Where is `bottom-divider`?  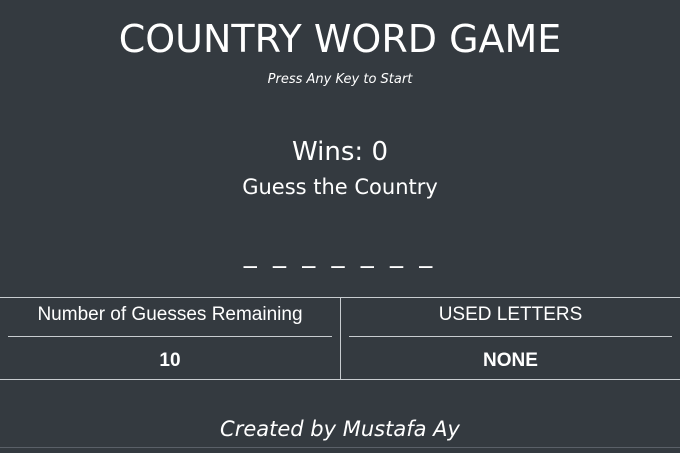
bottom-divider is located at coordinates (340, 447).